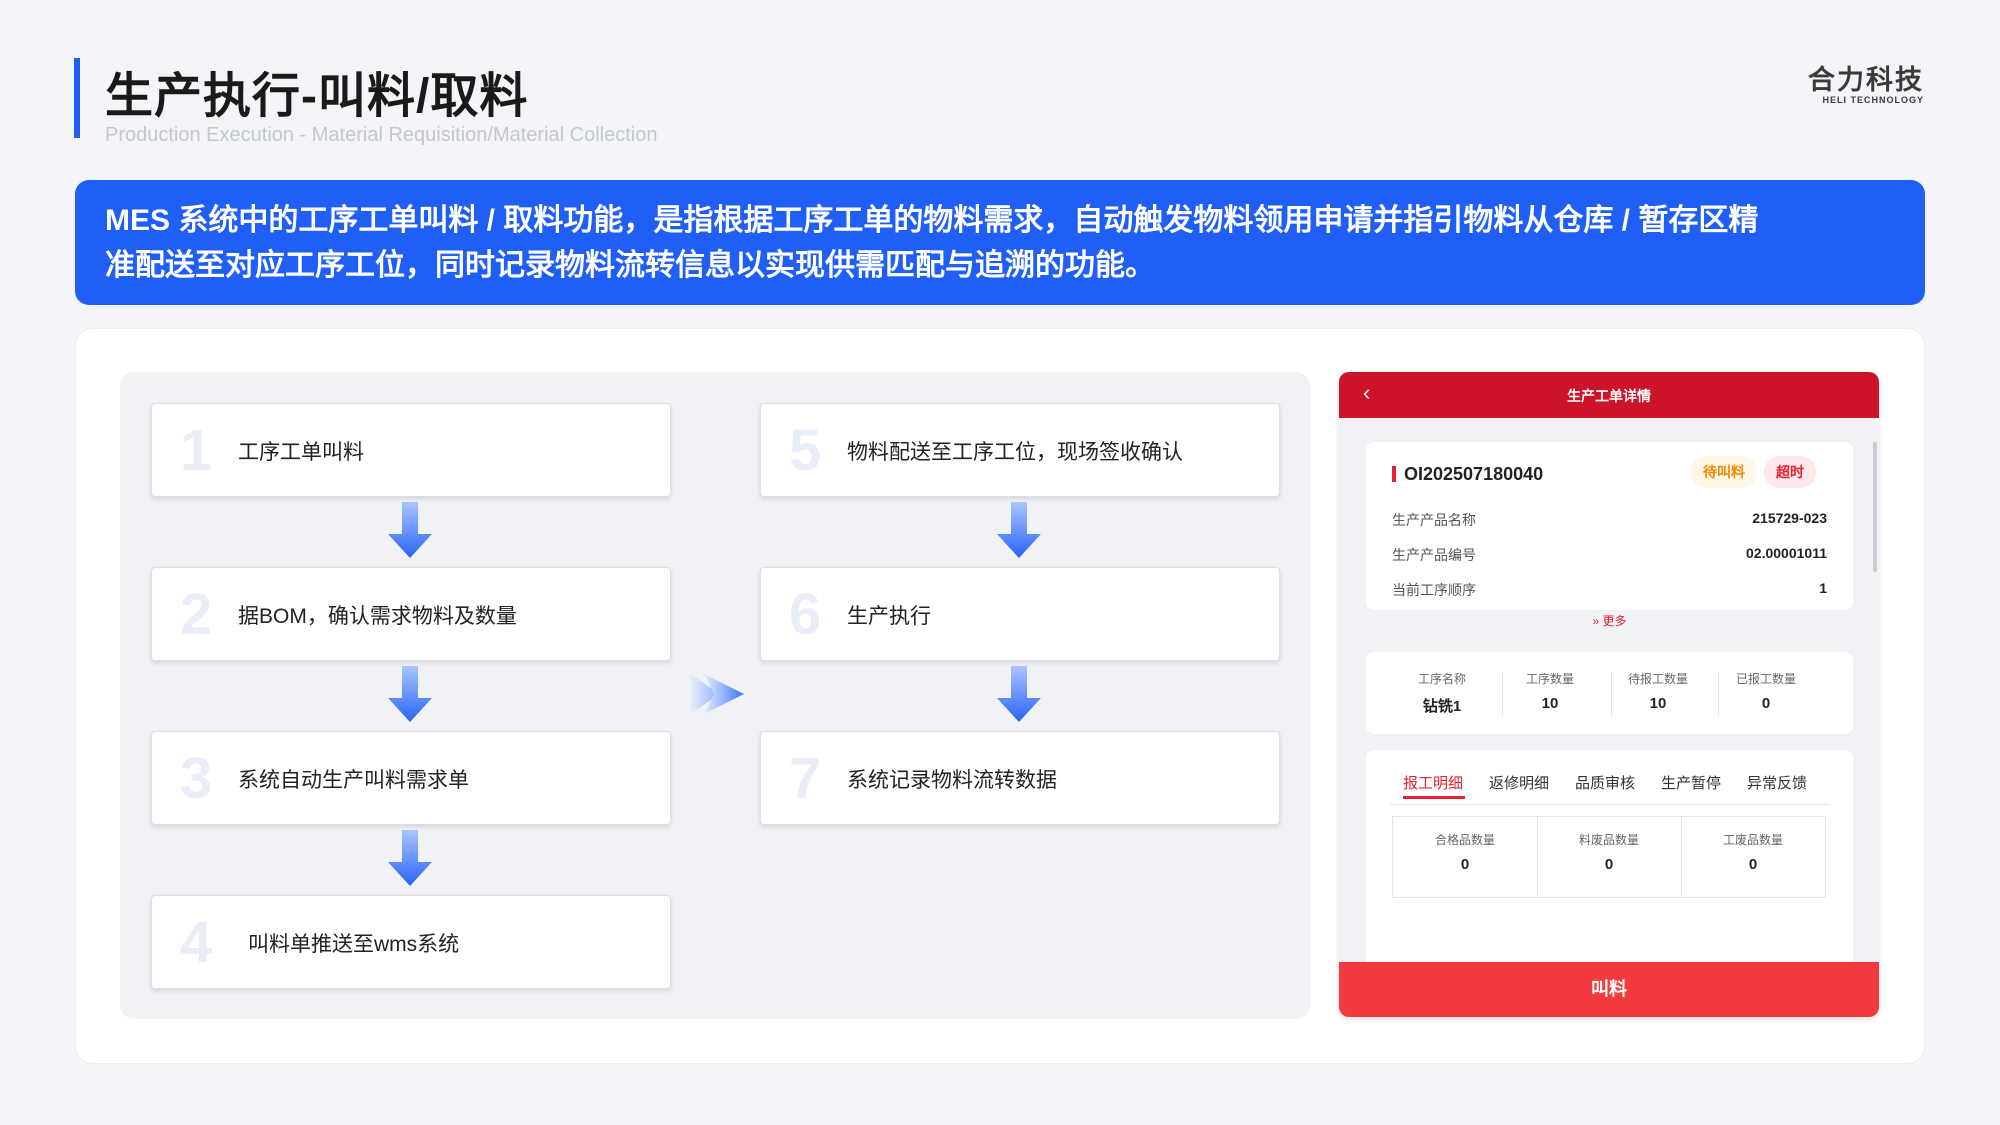  What do you see at coordinates (1609, 555) in the screenshot?
I see `info-row-product-code: 生产产品编号 02.00001011` at bounding box center [1609, 555].